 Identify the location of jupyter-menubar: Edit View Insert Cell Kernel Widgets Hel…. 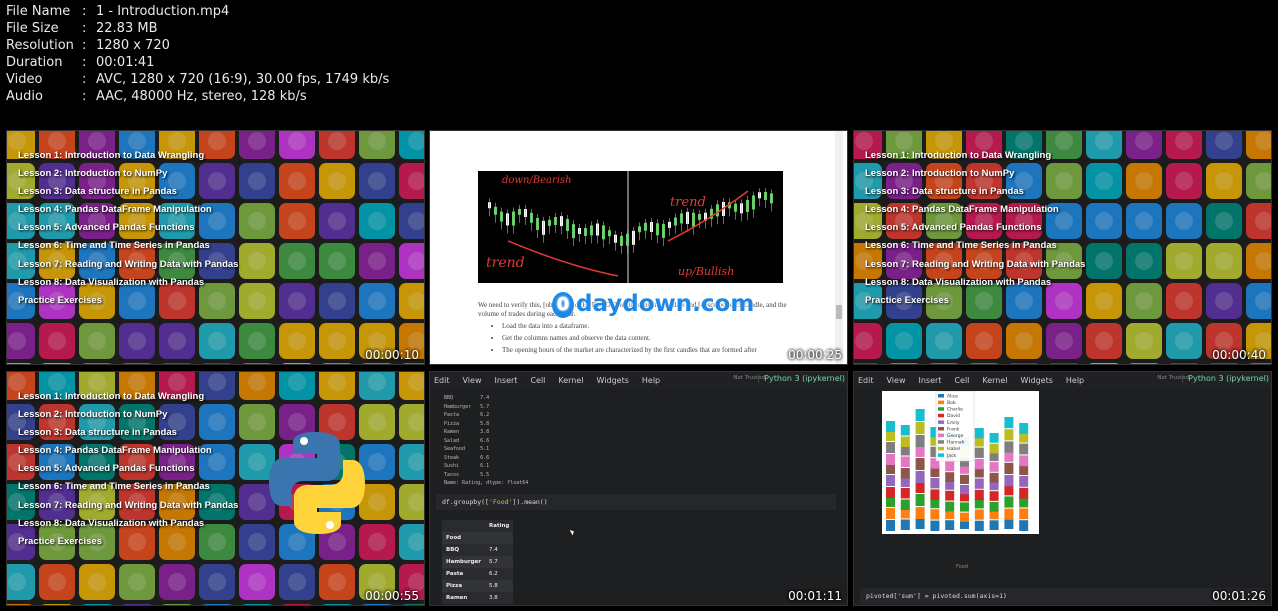
(1062, 380).